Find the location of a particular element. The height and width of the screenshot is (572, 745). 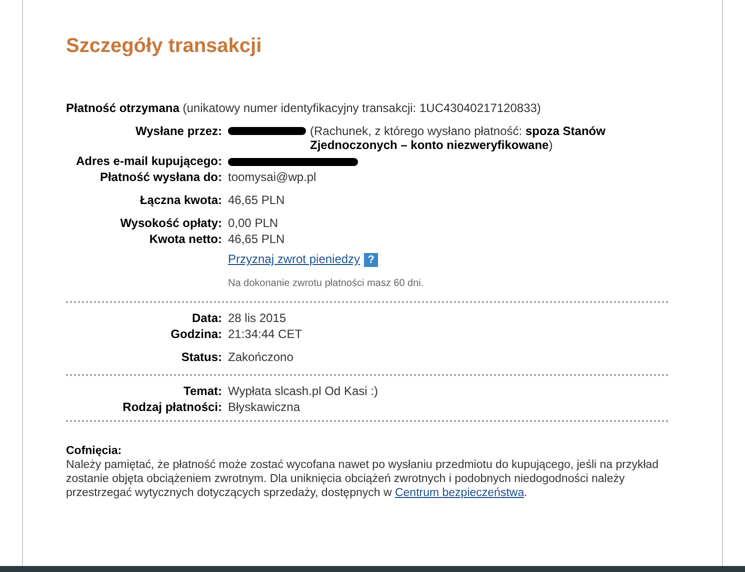

field-value: 21:34:44 CET is located at coordinates (266, 333).